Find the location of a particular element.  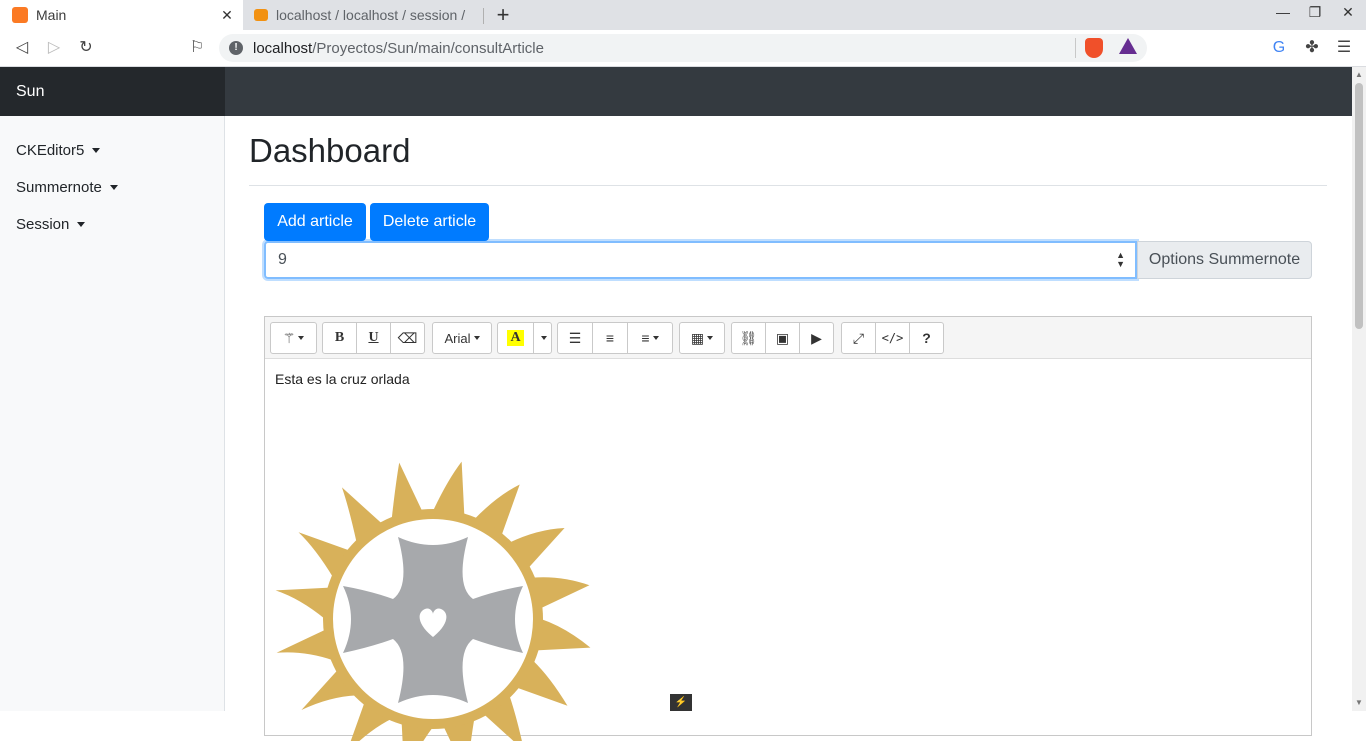

sidebar-item-ckeditor5: CKEditor5 is located at coordinates (58, 150).